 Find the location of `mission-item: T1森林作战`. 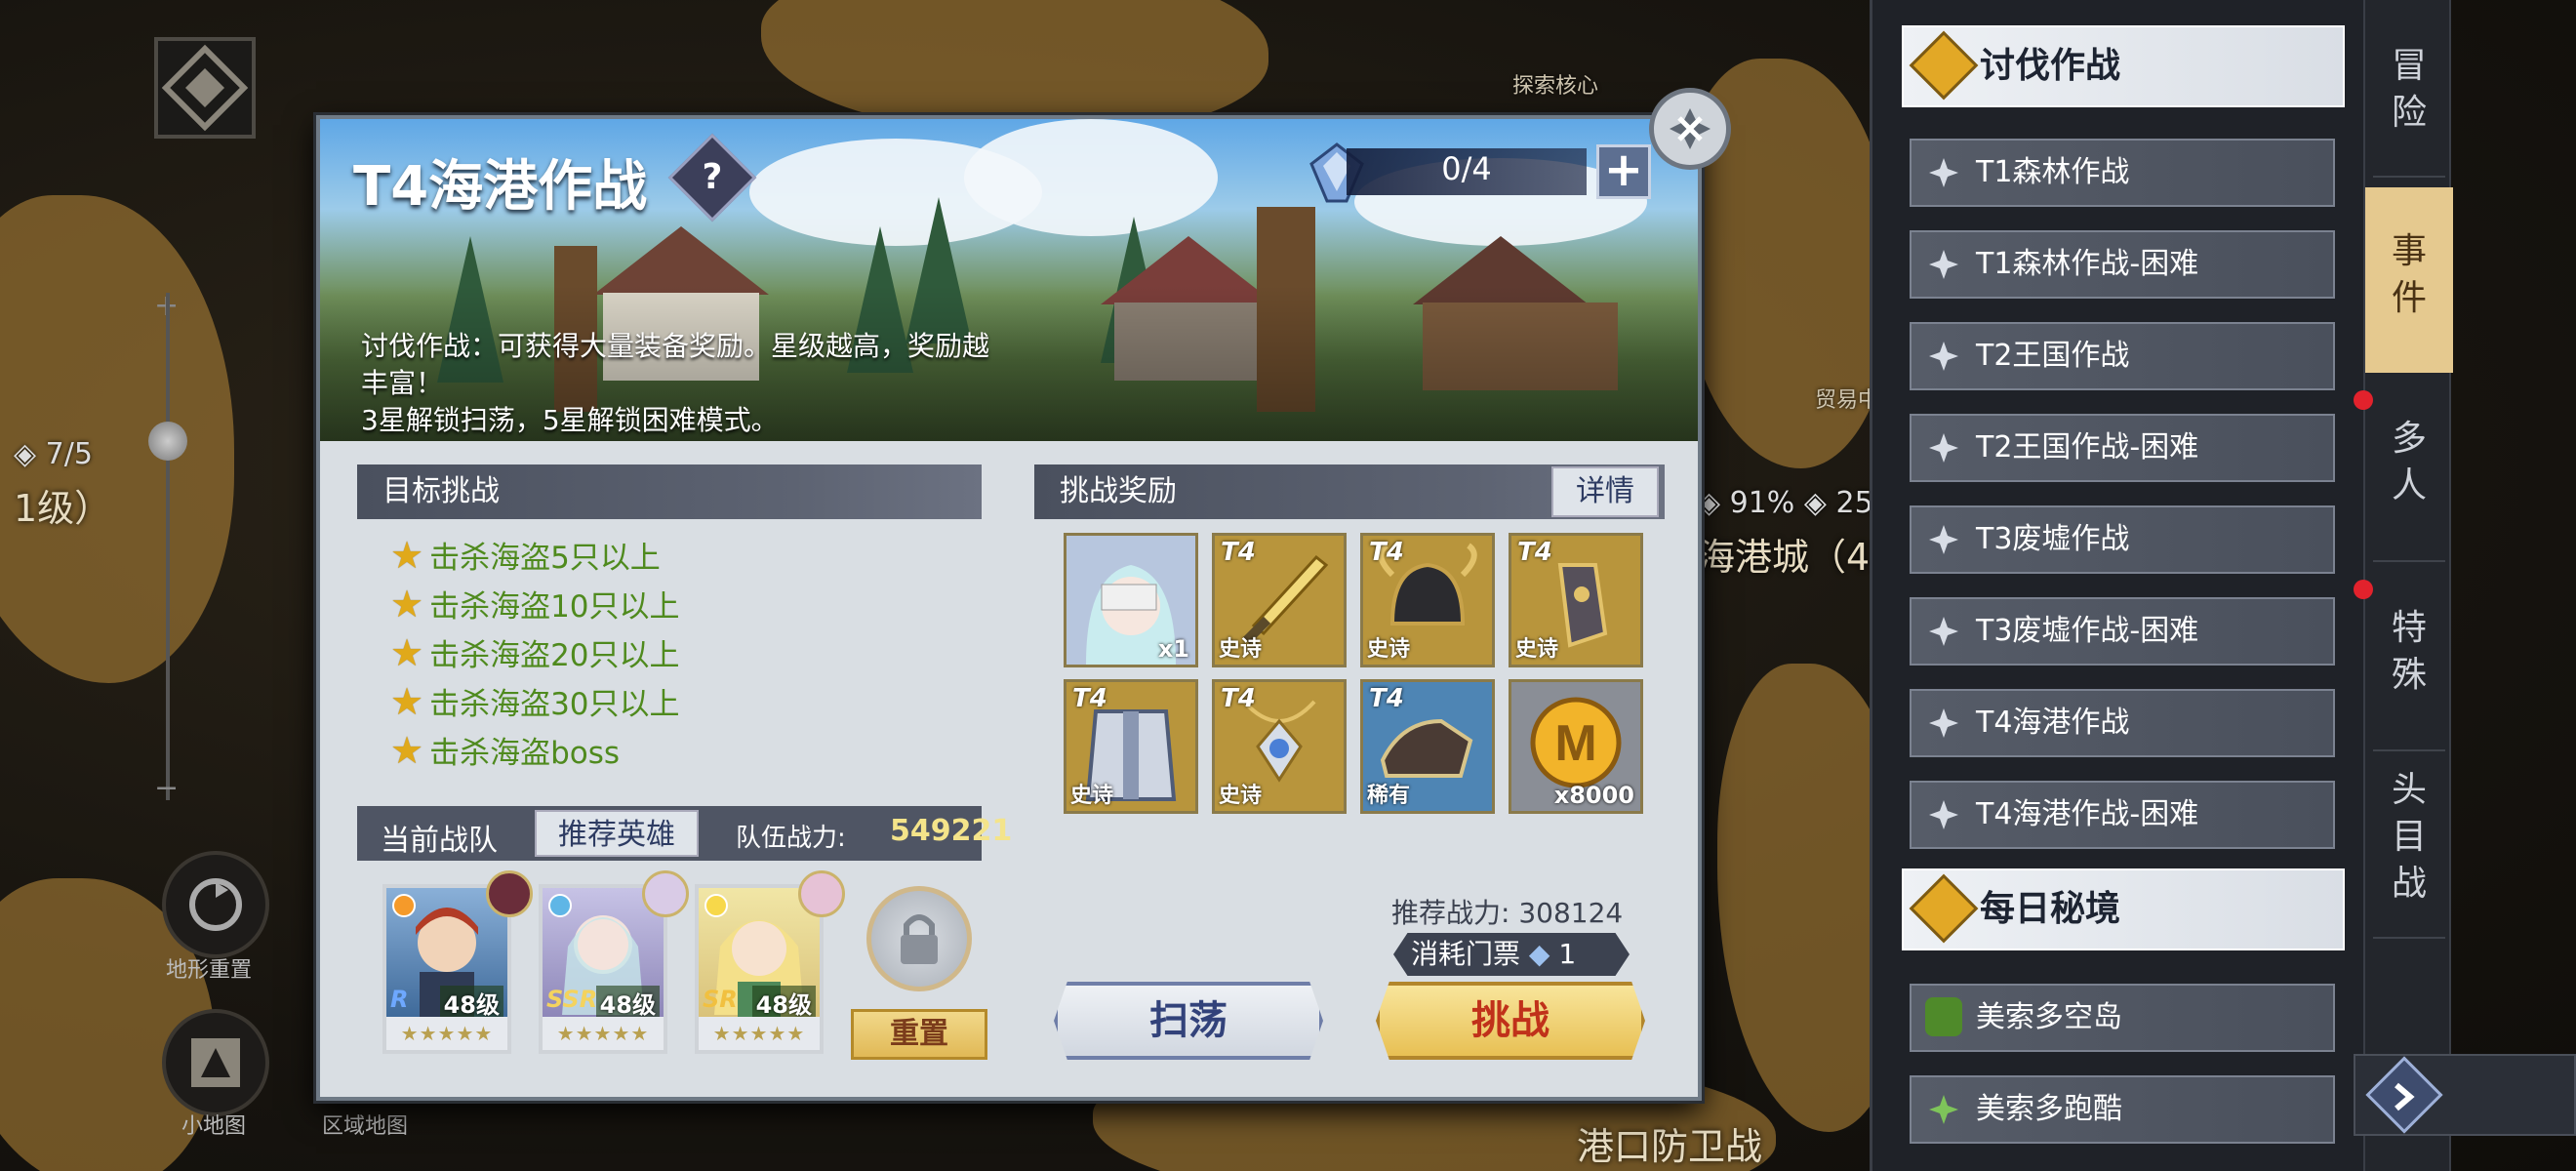

mission-item: T1森林作战 is located at coordinates (2122, 173).